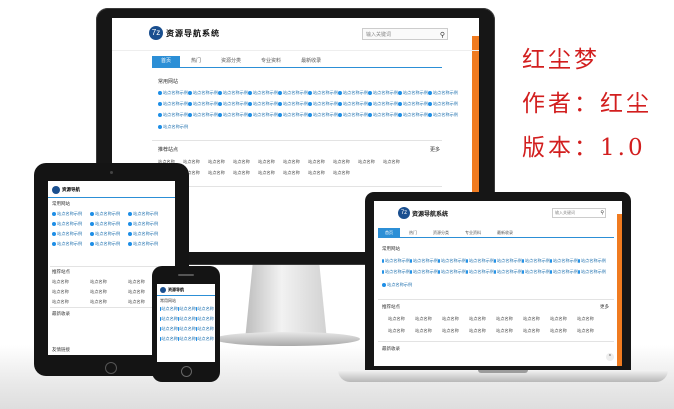  Describe the element at coordinates (186, 371) in the screenshot. I see `phone-home-button` at that location.